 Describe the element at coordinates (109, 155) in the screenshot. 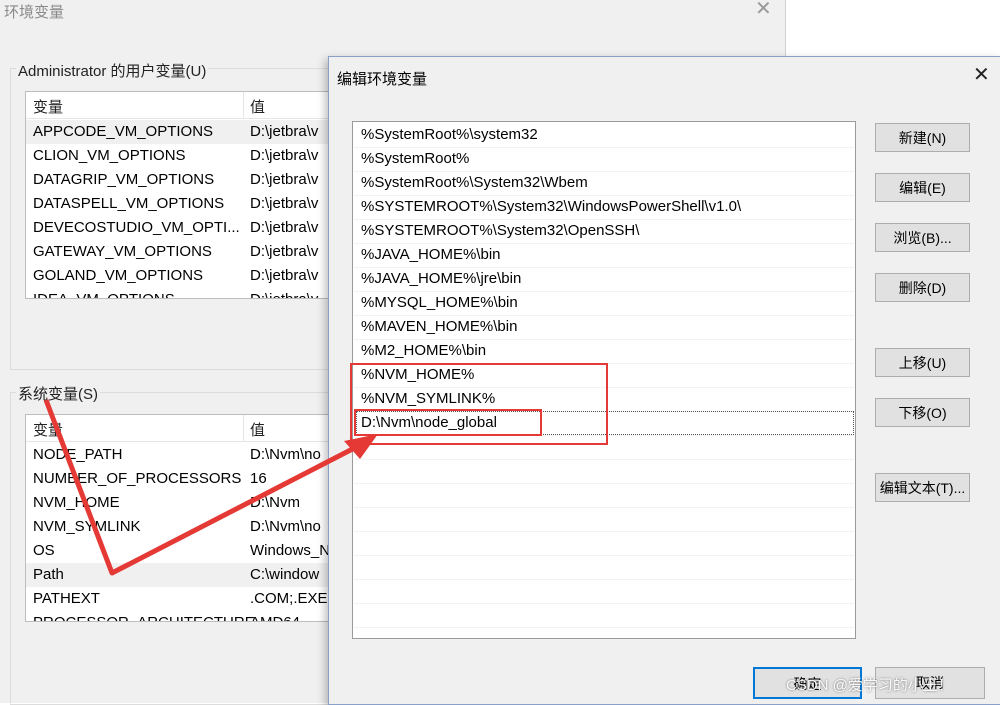

I see `variable-name: CLION_VM_OPTIONS` at that location.